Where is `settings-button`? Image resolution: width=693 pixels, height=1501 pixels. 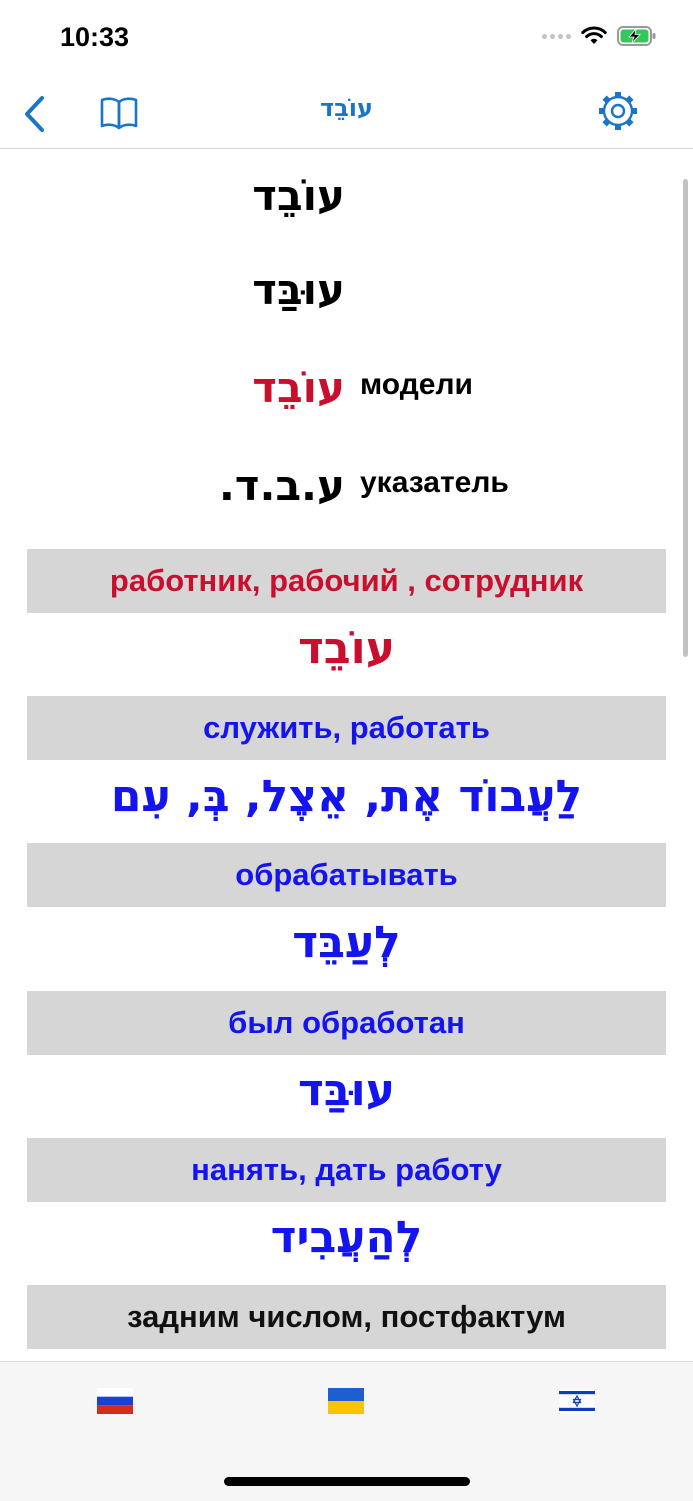
settings-button is located at coordinates (618, 111).